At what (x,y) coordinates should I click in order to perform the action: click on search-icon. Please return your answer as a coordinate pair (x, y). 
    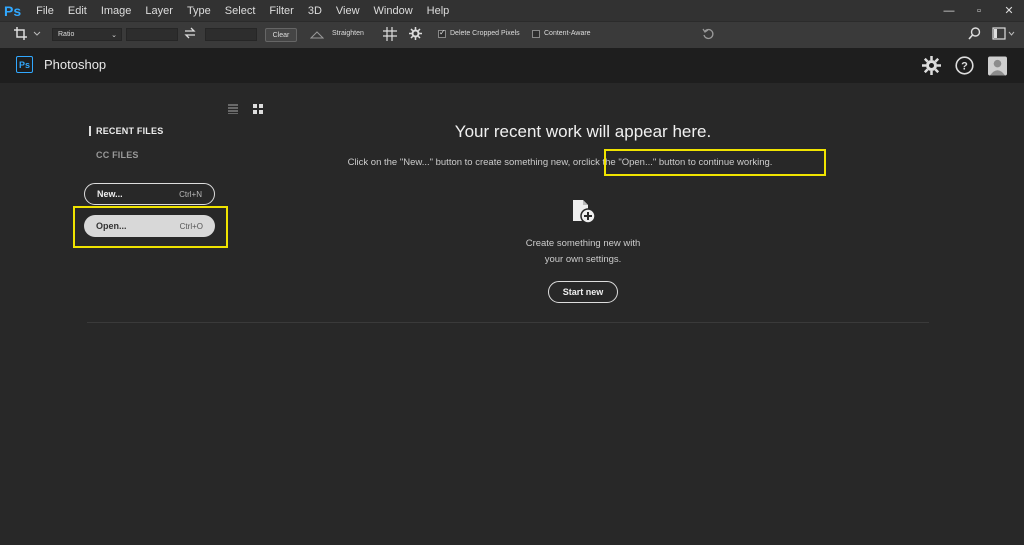
    Looking at the image, I should click on (974, 34).